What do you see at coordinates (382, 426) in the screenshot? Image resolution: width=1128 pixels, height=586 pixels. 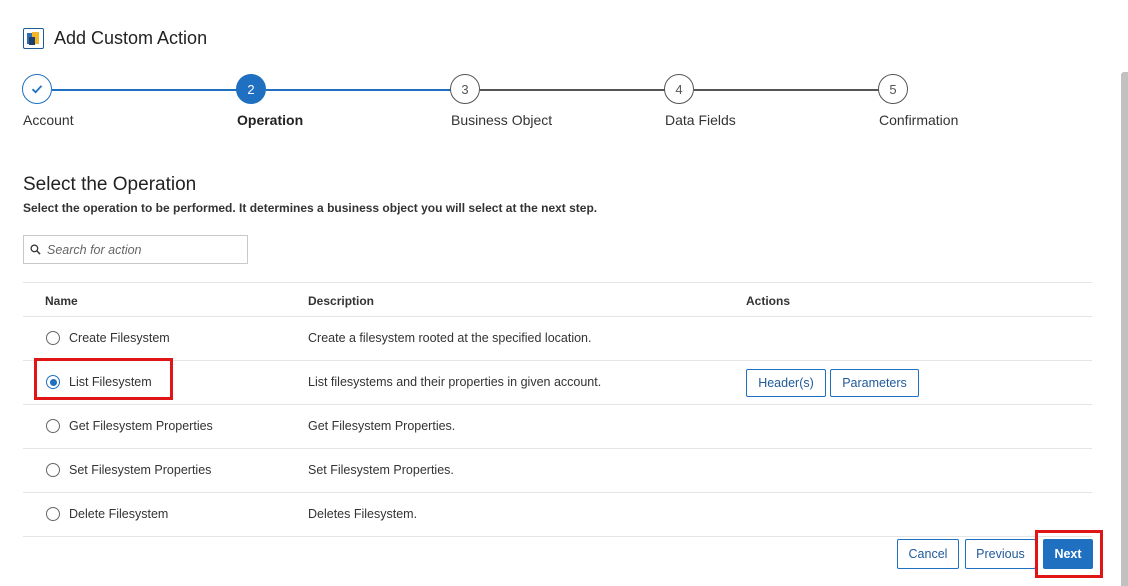 I see `row-description: Get Filesystem Properties.` at bounding box center [382, 426].